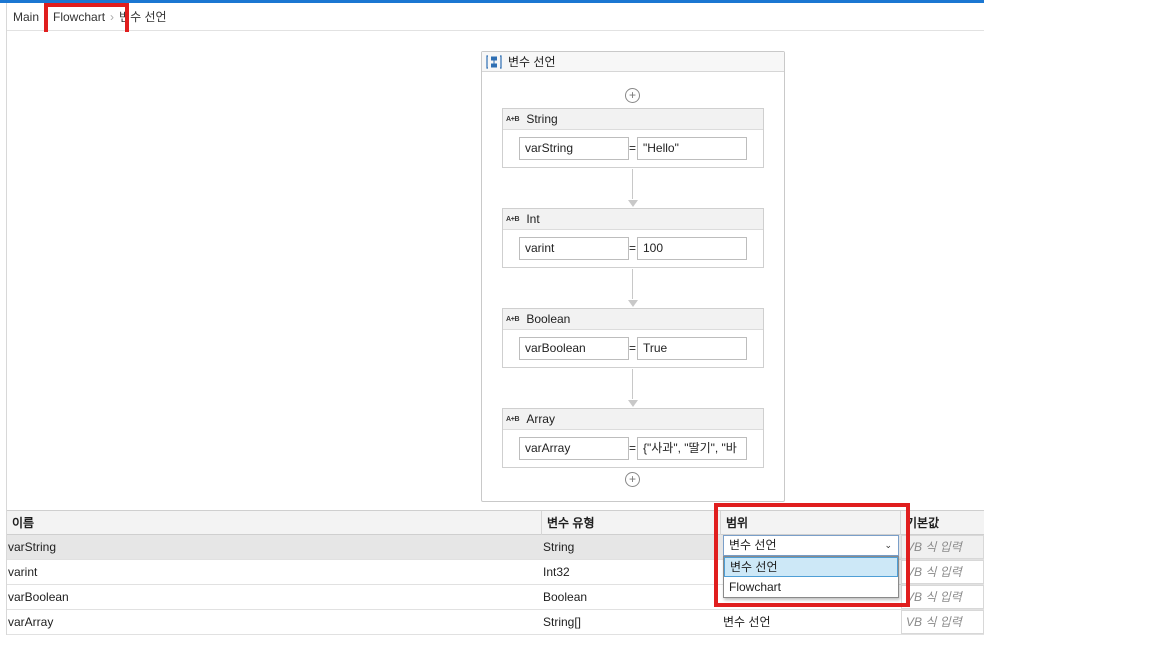 Image resolution: width=1152 pixels, height=648 pixels. What do you see at coordinates (811, 587) in the screenshot?
I see `scope-option: Flowchart` at bounding box center [811, 587].